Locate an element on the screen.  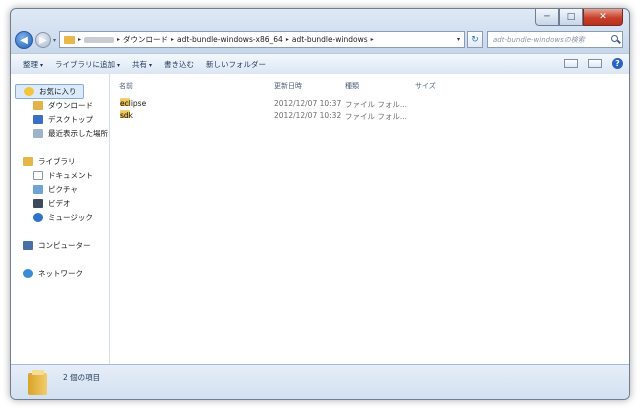
forward-button: ▶ is located at coordinates (43, 40).